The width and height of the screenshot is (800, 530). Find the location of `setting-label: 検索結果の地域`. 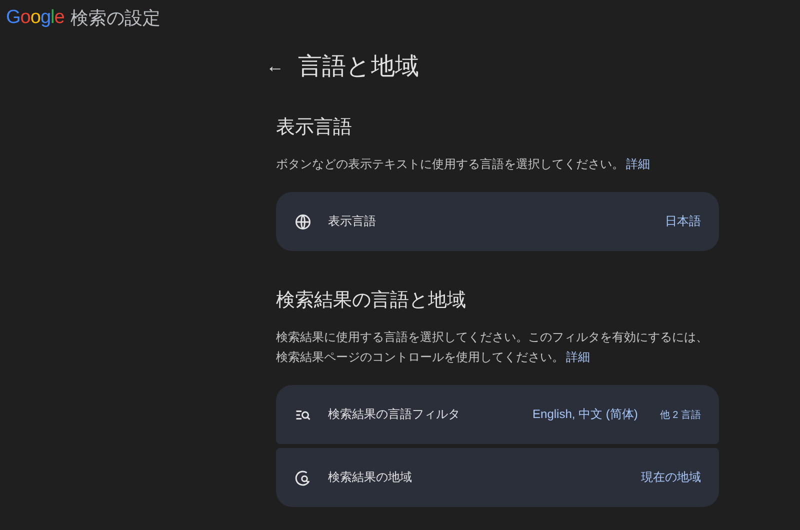

setting-label: 検索結果の地域 is located at coordinates (370, 477).